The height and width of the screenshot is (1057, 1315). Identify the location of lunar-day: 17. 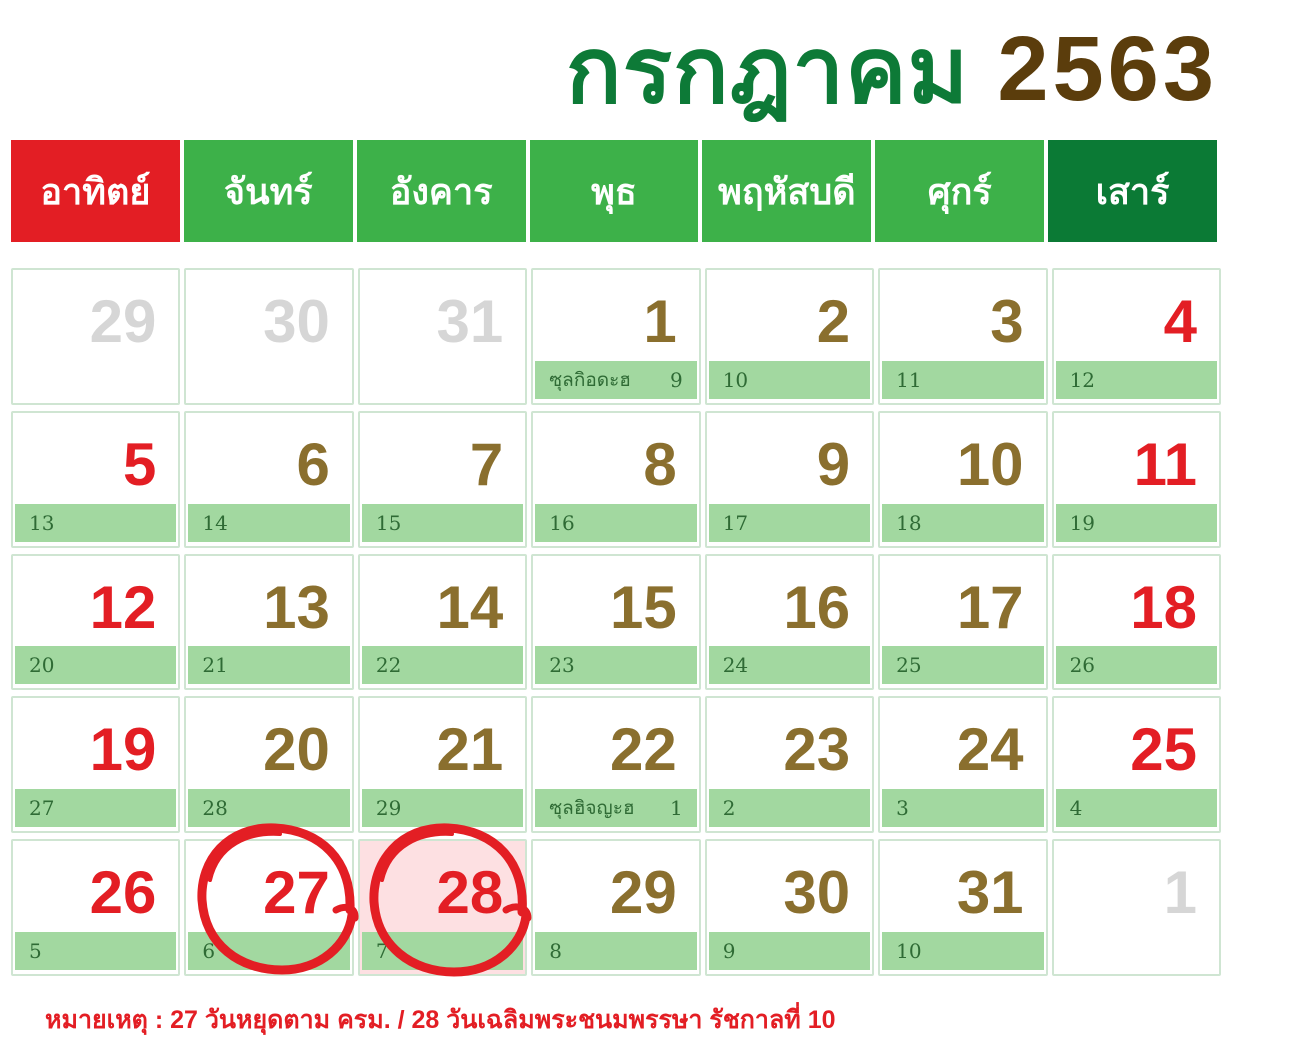
(735, 522).